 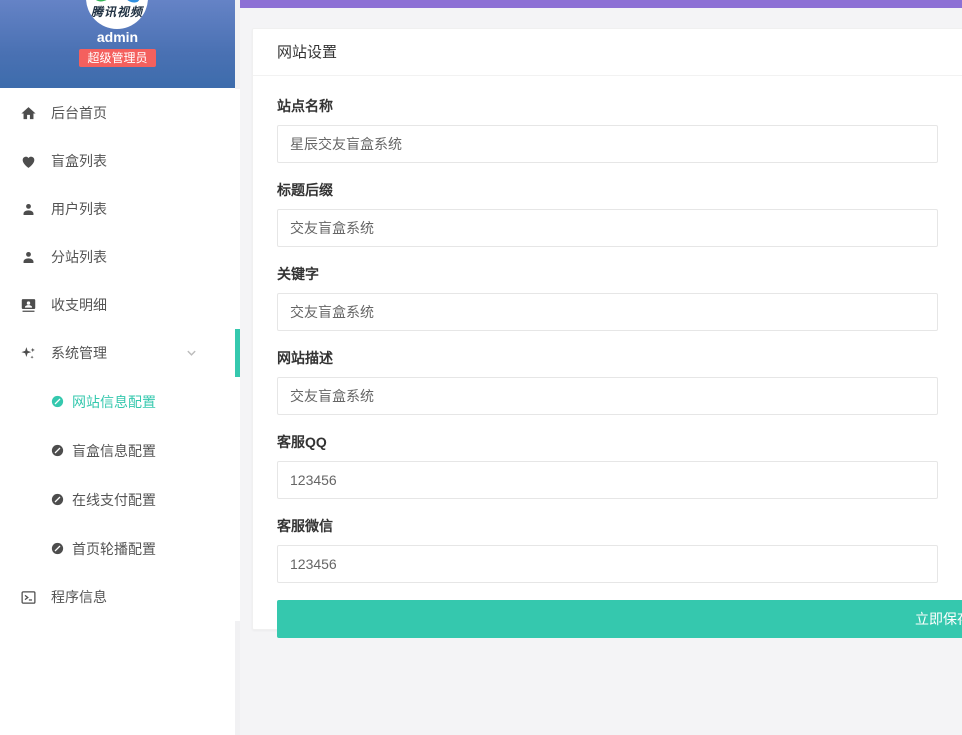 What do you see at coordinates (607, 144) in the screenshot?
I see `site-name-input` at bounding box center [607, 144].